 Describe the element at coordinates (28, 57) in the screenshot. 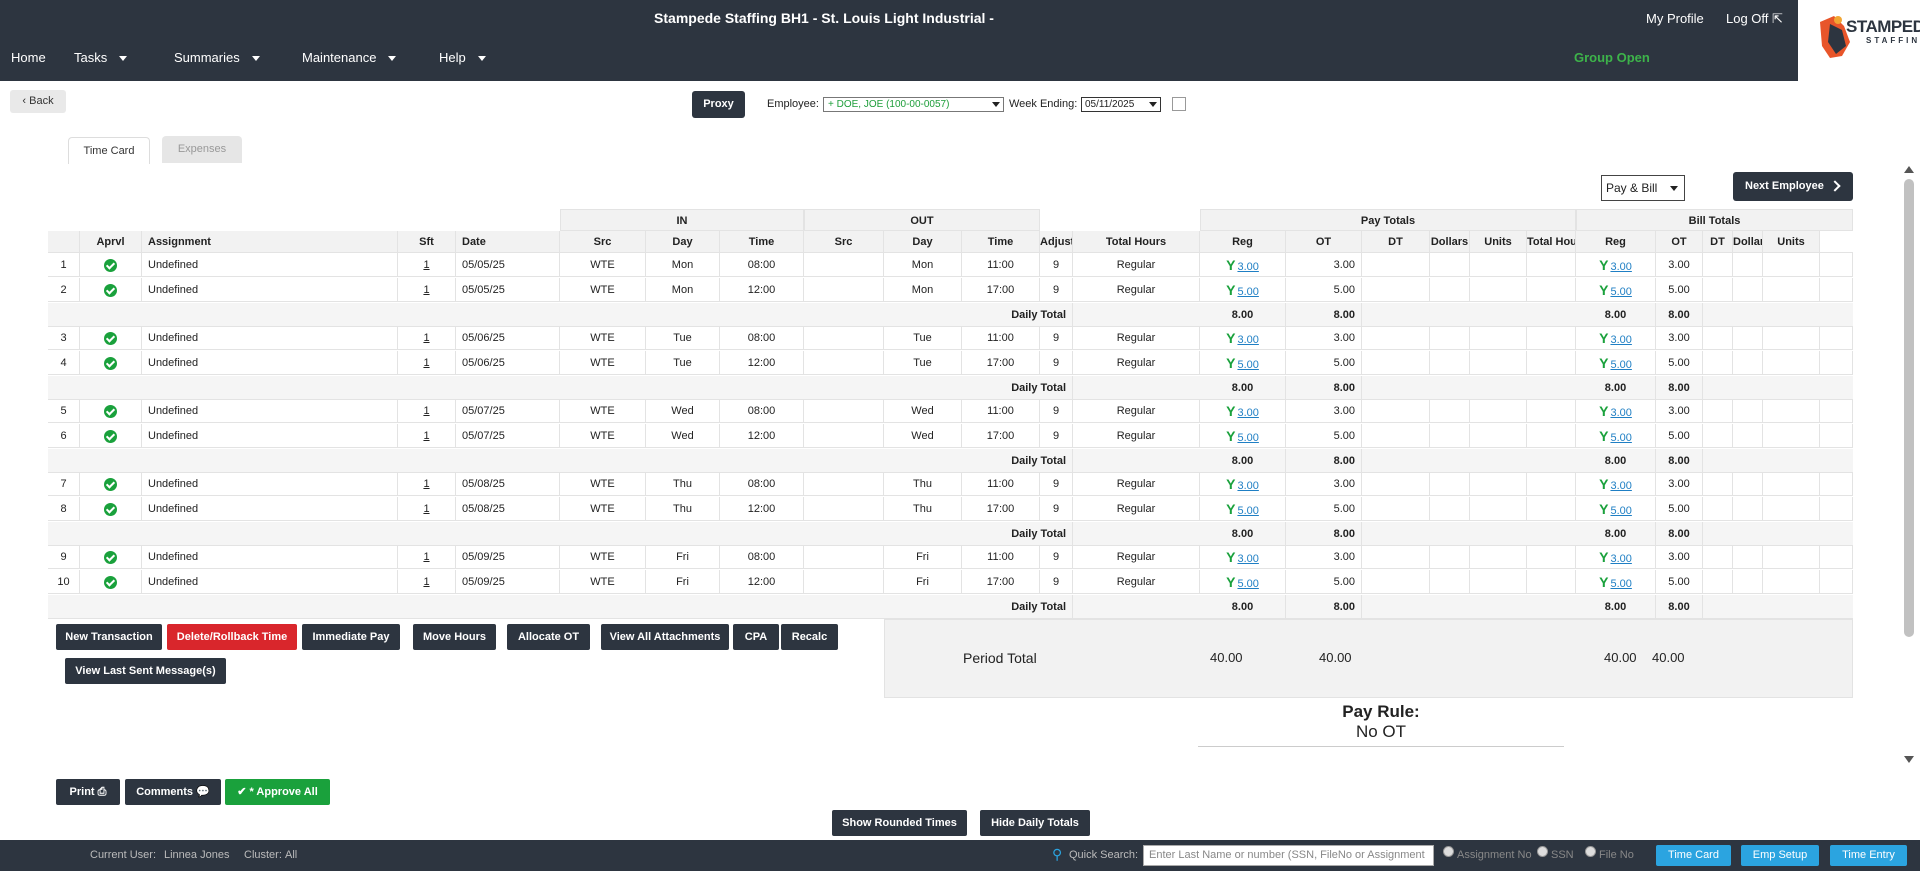

I see `nav-home: Home` at that location.